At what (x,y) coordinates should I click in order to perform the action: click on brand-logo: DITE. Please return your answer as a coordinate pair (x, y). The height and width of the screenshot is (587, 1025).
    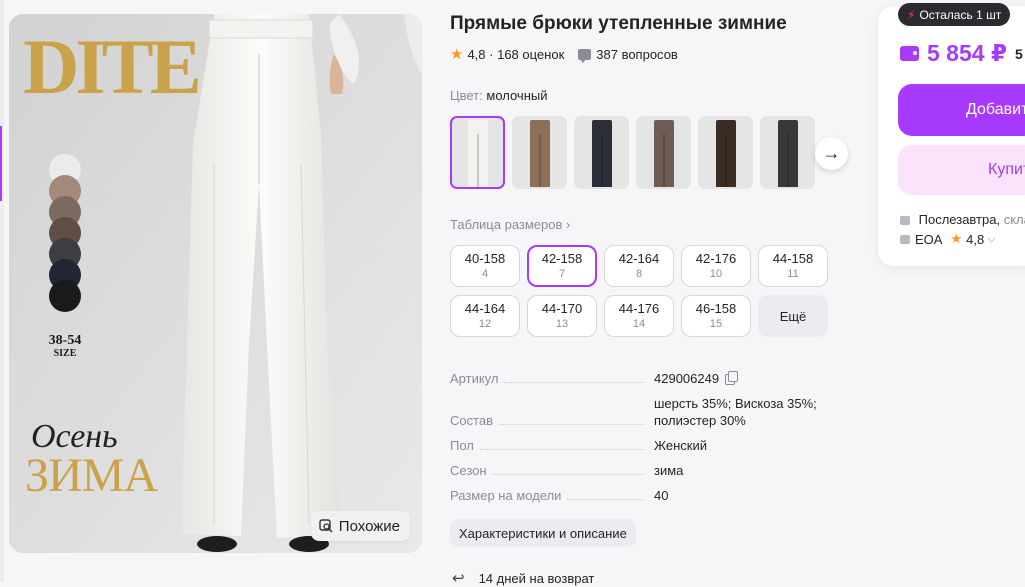
    Looking at the image, I should click on (112, 66).